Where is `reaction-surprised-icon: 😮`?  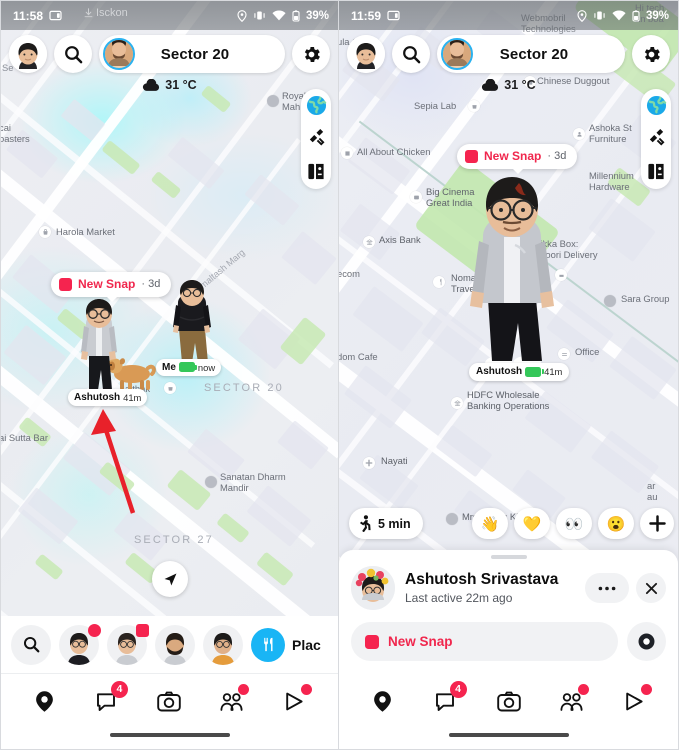 reaction-surprised-icon: 😮 is located at coordinates (616, 523).